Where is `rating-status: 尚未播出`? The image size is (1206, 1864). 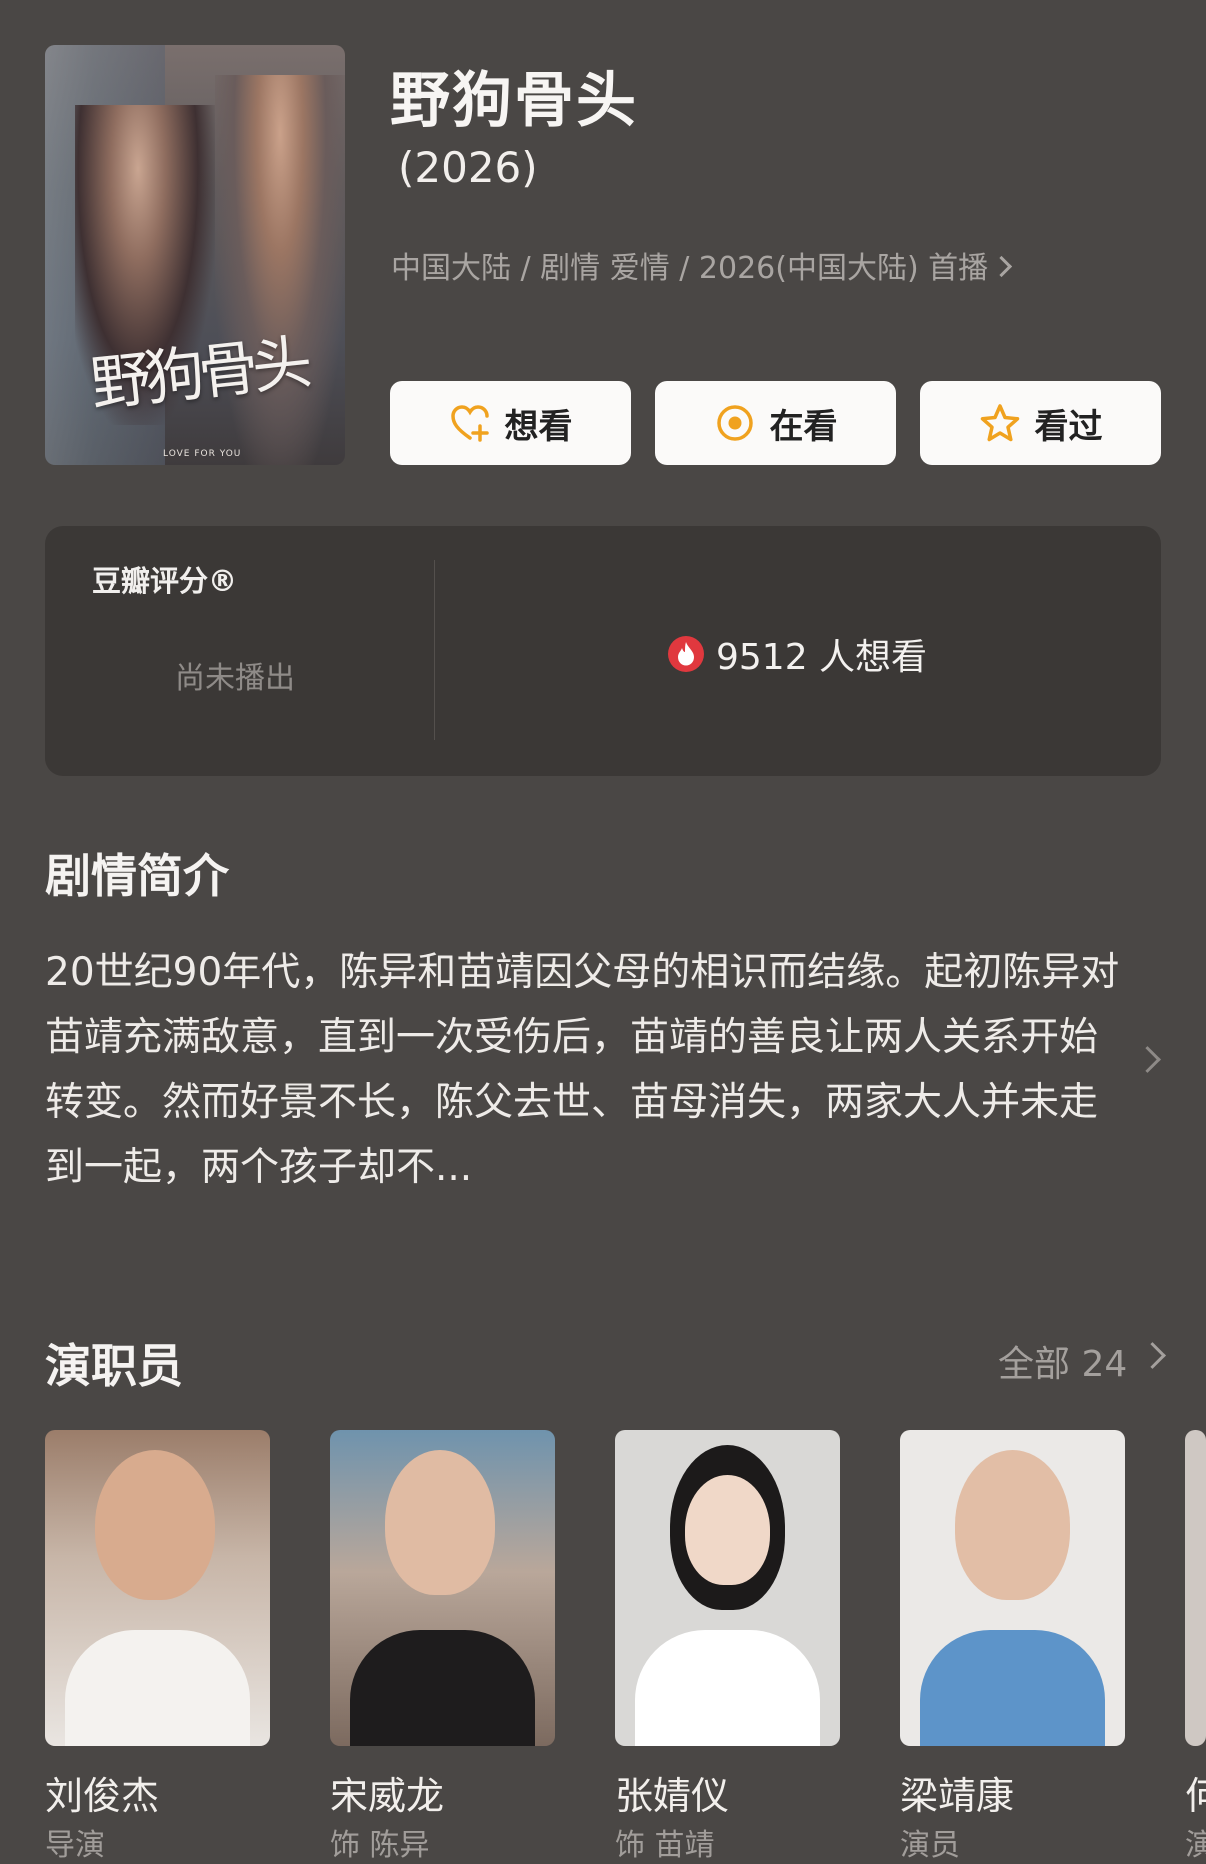
rating-status: 尚未播出 is located at coordinates (235, 678).